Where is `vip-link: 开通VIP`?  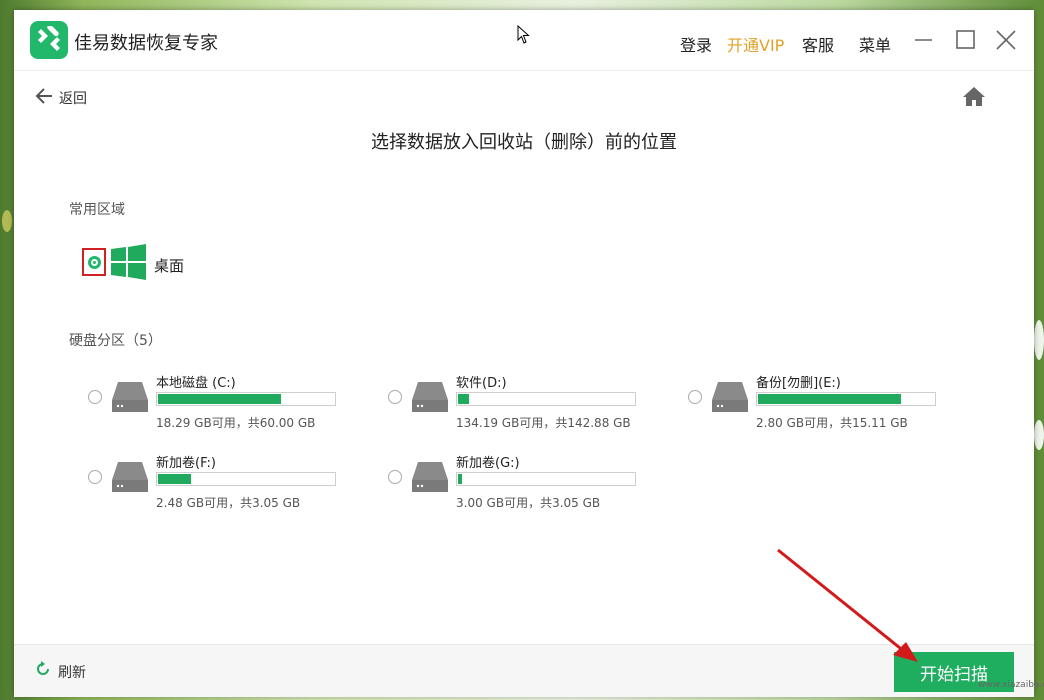
vip-link: 开通VIP is located at coordinates (755, 44).